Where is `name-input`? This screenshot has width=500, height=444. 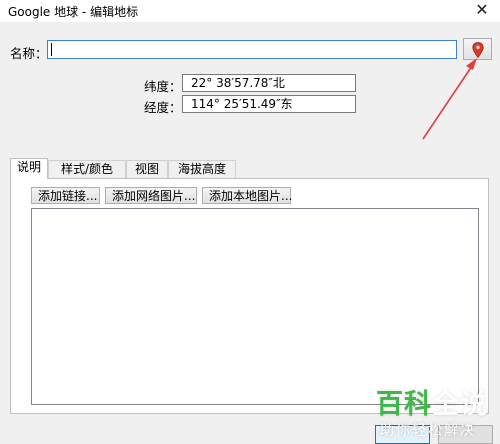
name-input is located at coordinates (252, 49).